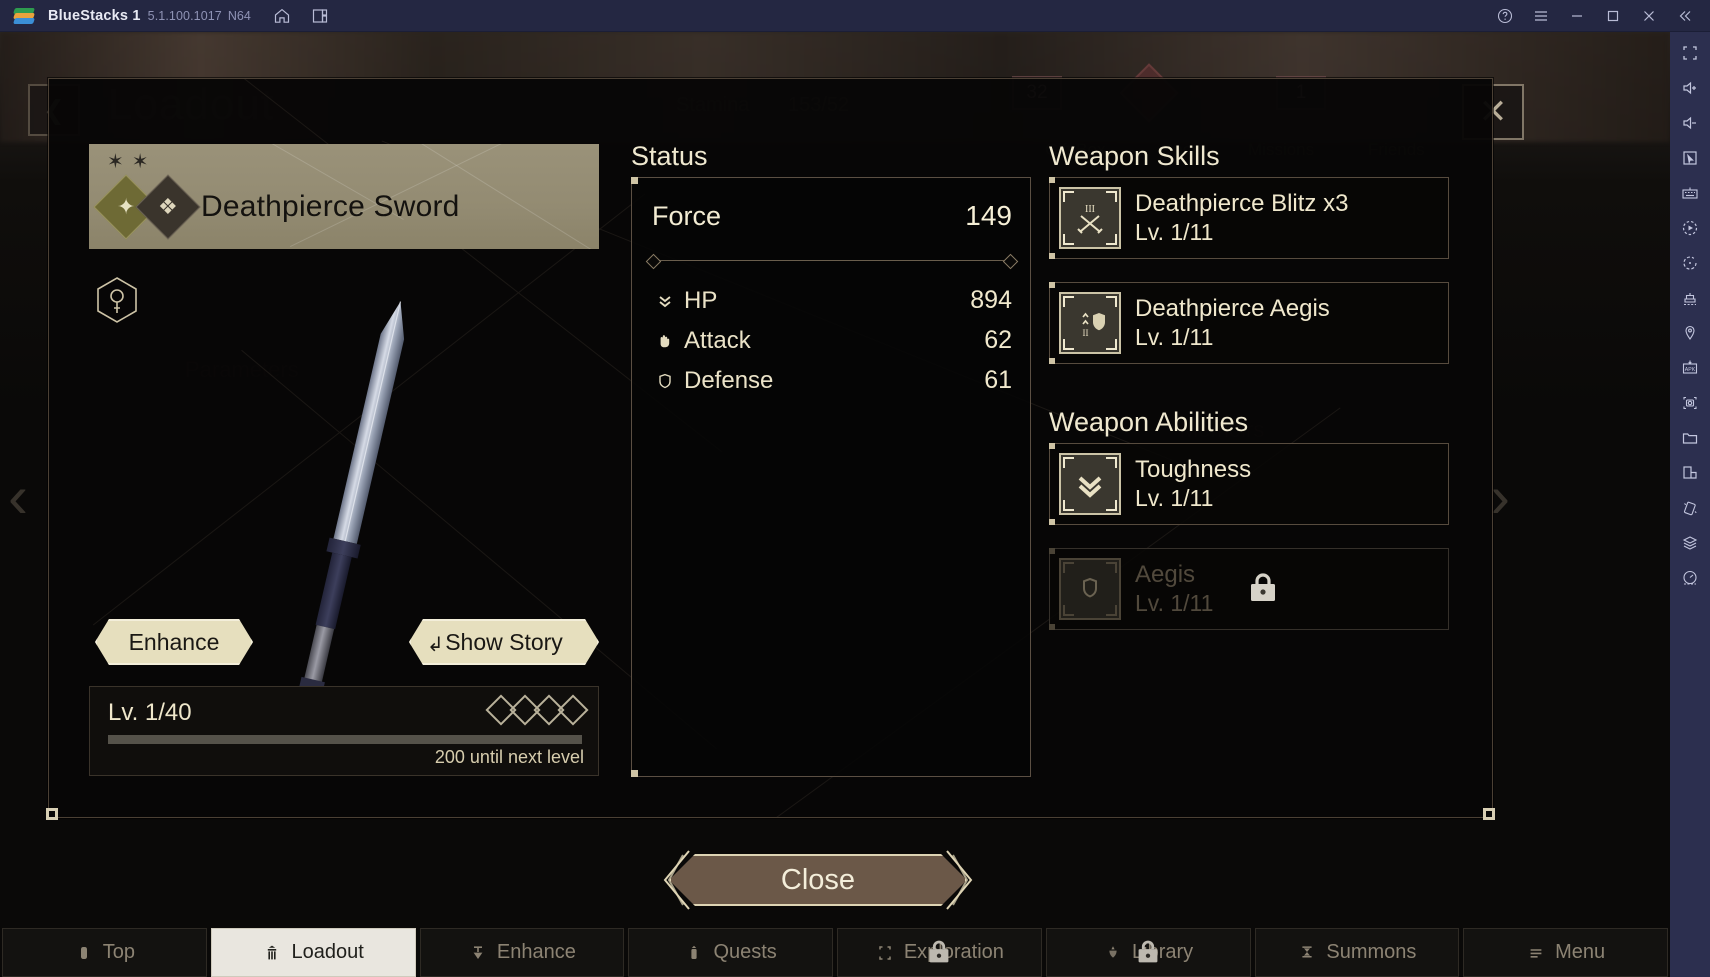 This screenshot has height=977, width=1710. What do you see at coordinates (831, 477) in the screenshot?
I see `status-panel: Force 149 HP 894 Attack 62 Defense 61` at bounding box center [831, 477].